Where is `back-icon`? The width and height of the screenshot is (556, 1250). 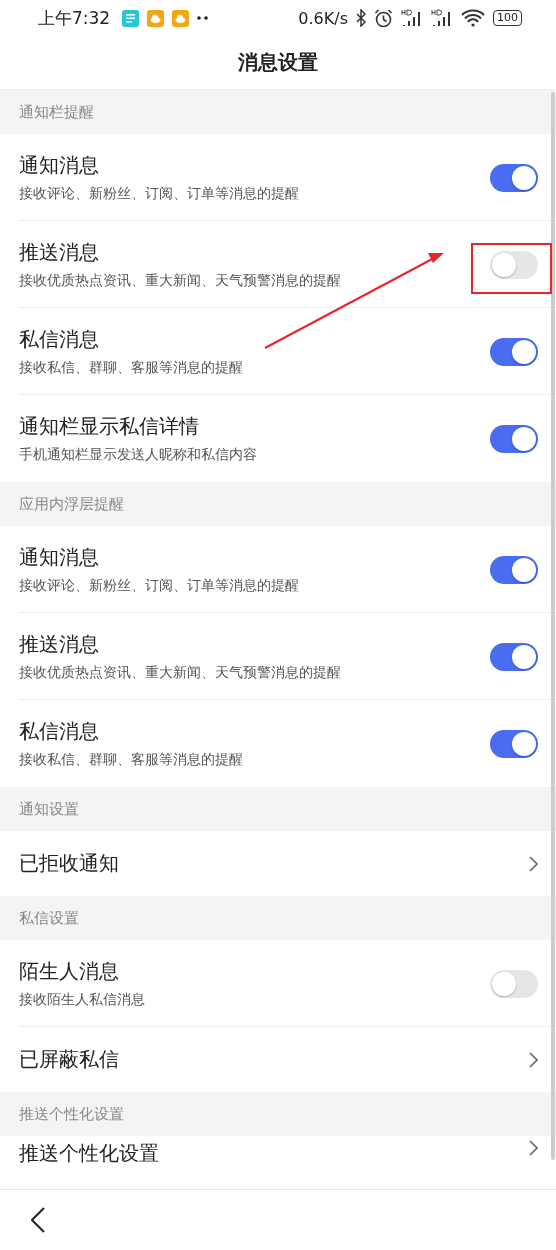
back-icon is located at coordinates (38, 1220).